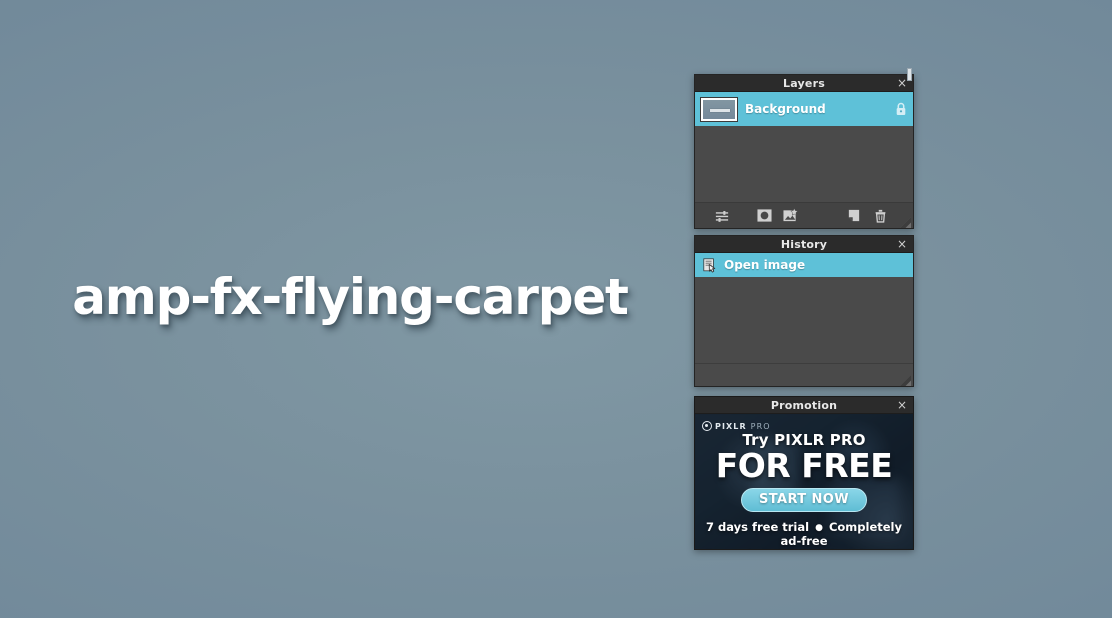 The image size is (1112, 618). What do you see at coordinates (785, 109) in the screenshot?
I see `layer-name-label: Background` at bounding box center [785, 109].